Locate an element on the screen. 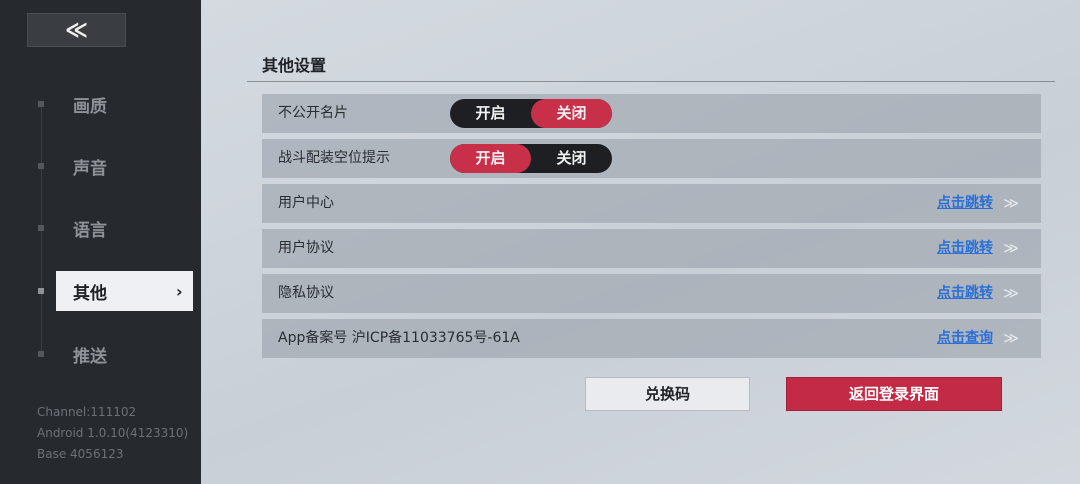  sidebar-item-sound: 声音 is located at coordinates (100, 166).